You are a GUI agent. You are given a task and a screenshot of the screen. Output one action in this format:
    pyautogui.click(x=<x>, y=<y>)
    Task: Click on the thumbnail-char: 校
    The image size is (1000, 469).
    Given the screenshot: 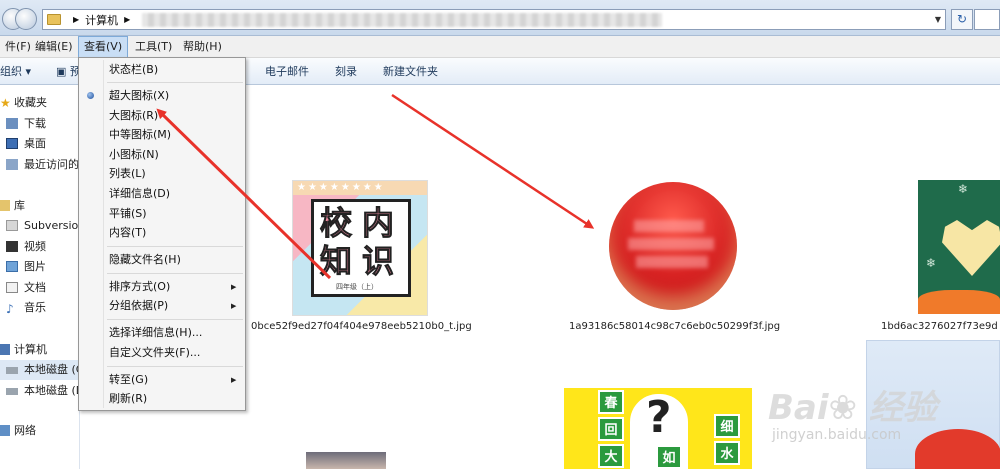 What is the action you would take?
    pyautogui.click(x=336, y=223)
    